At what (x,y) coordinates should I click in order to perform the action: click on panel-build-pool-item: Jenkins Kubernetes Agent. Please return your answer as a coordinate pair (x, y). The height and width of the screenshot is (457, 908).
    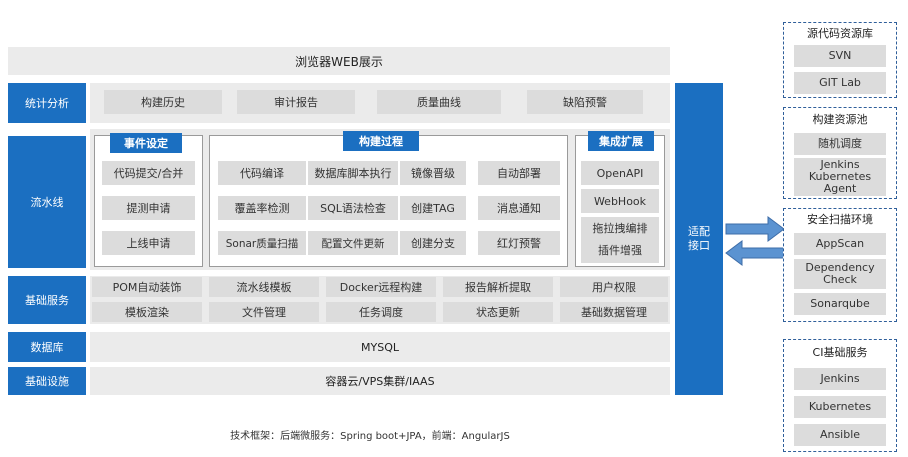
    Looking at the image, I should click on (840, 177).